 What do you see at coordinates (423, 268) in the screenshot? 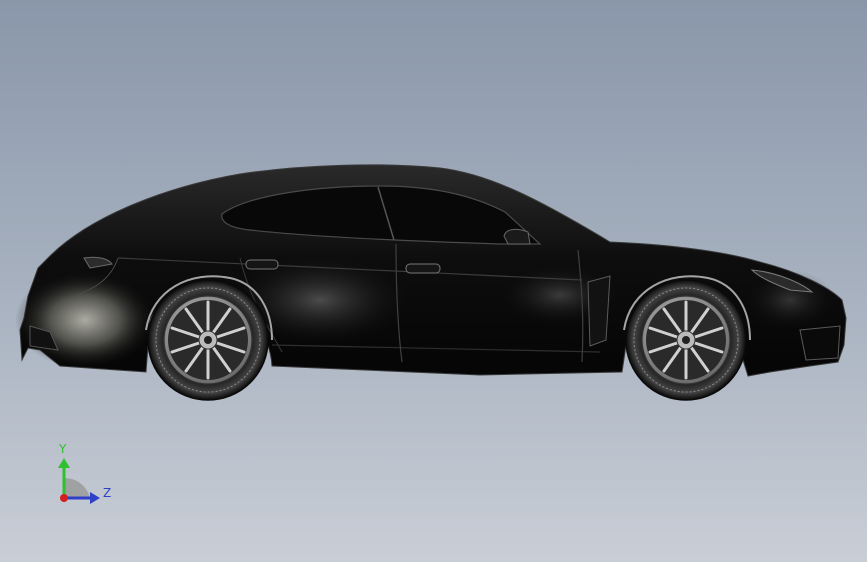
I see `front-door-handle` at bounding box center [423, 268].